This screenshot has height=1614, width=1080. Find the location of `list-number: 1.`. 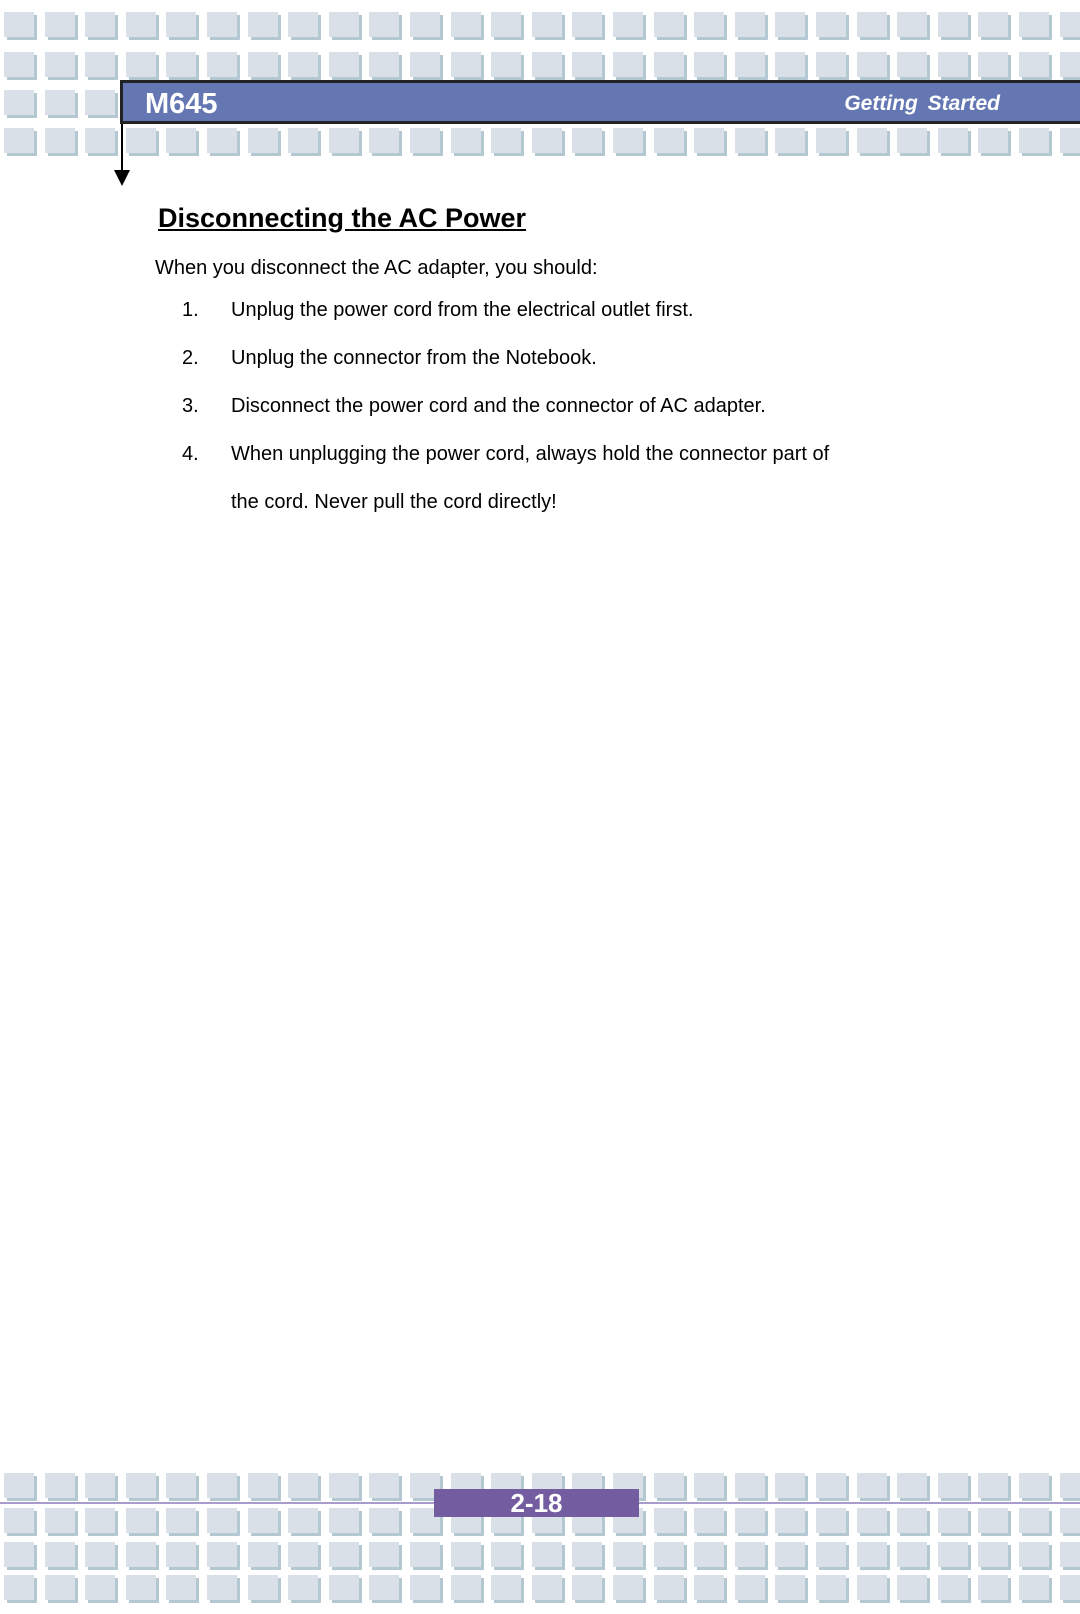

list-number: 1. is located at coordinates (190, 310).